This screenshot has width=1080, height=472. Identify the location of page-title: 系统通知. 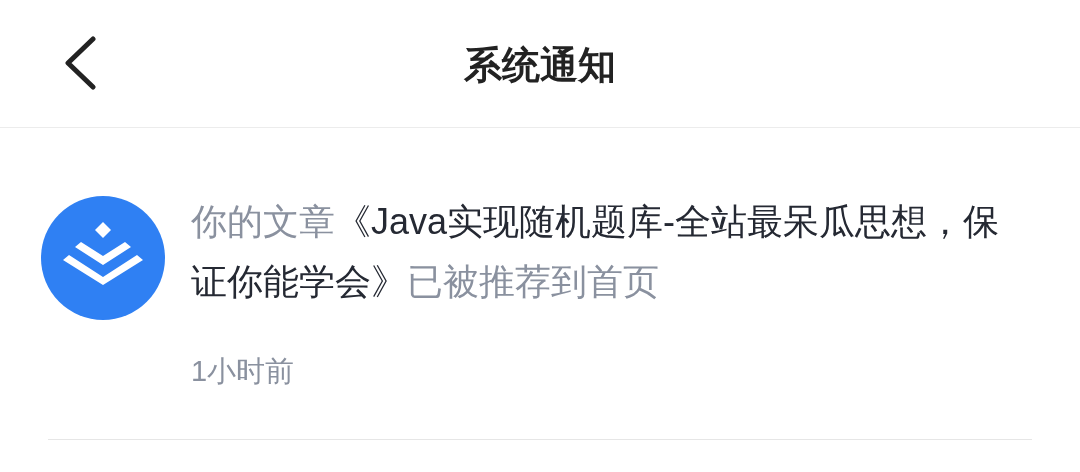
(540, 65).